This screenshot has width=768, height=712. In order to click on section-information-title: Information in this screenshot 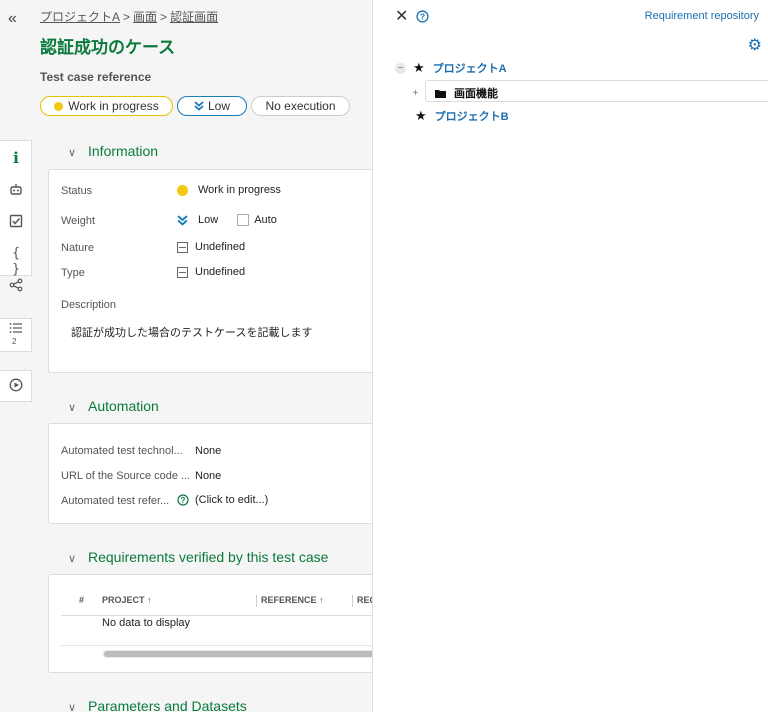, I will do `click(123, 151)`.